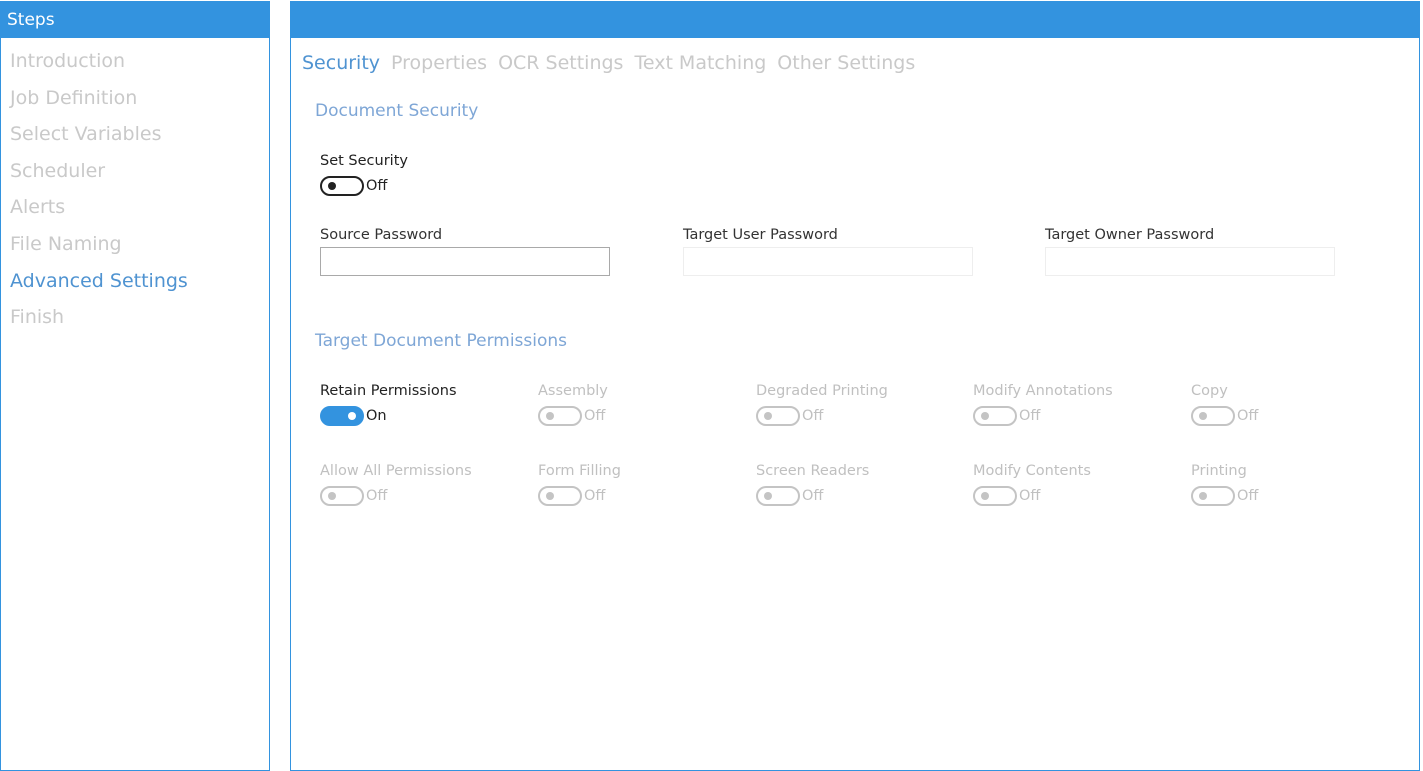  I want to click on source-password-input, so click(465, 261).